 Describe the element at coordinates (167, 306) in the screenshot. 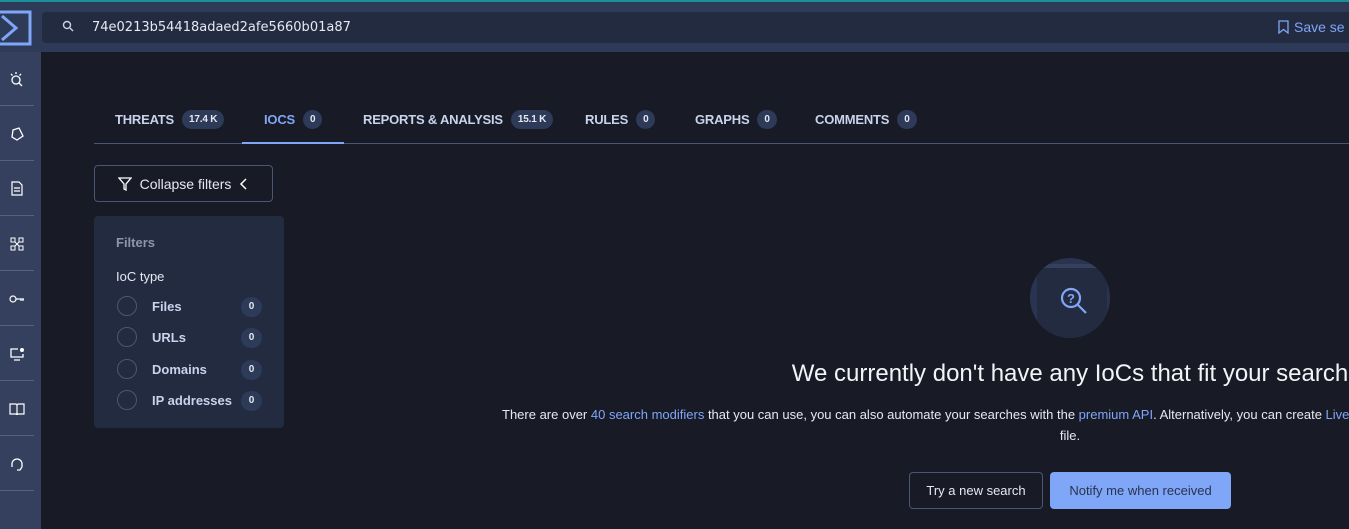

I see `option-label: Files` at that location.